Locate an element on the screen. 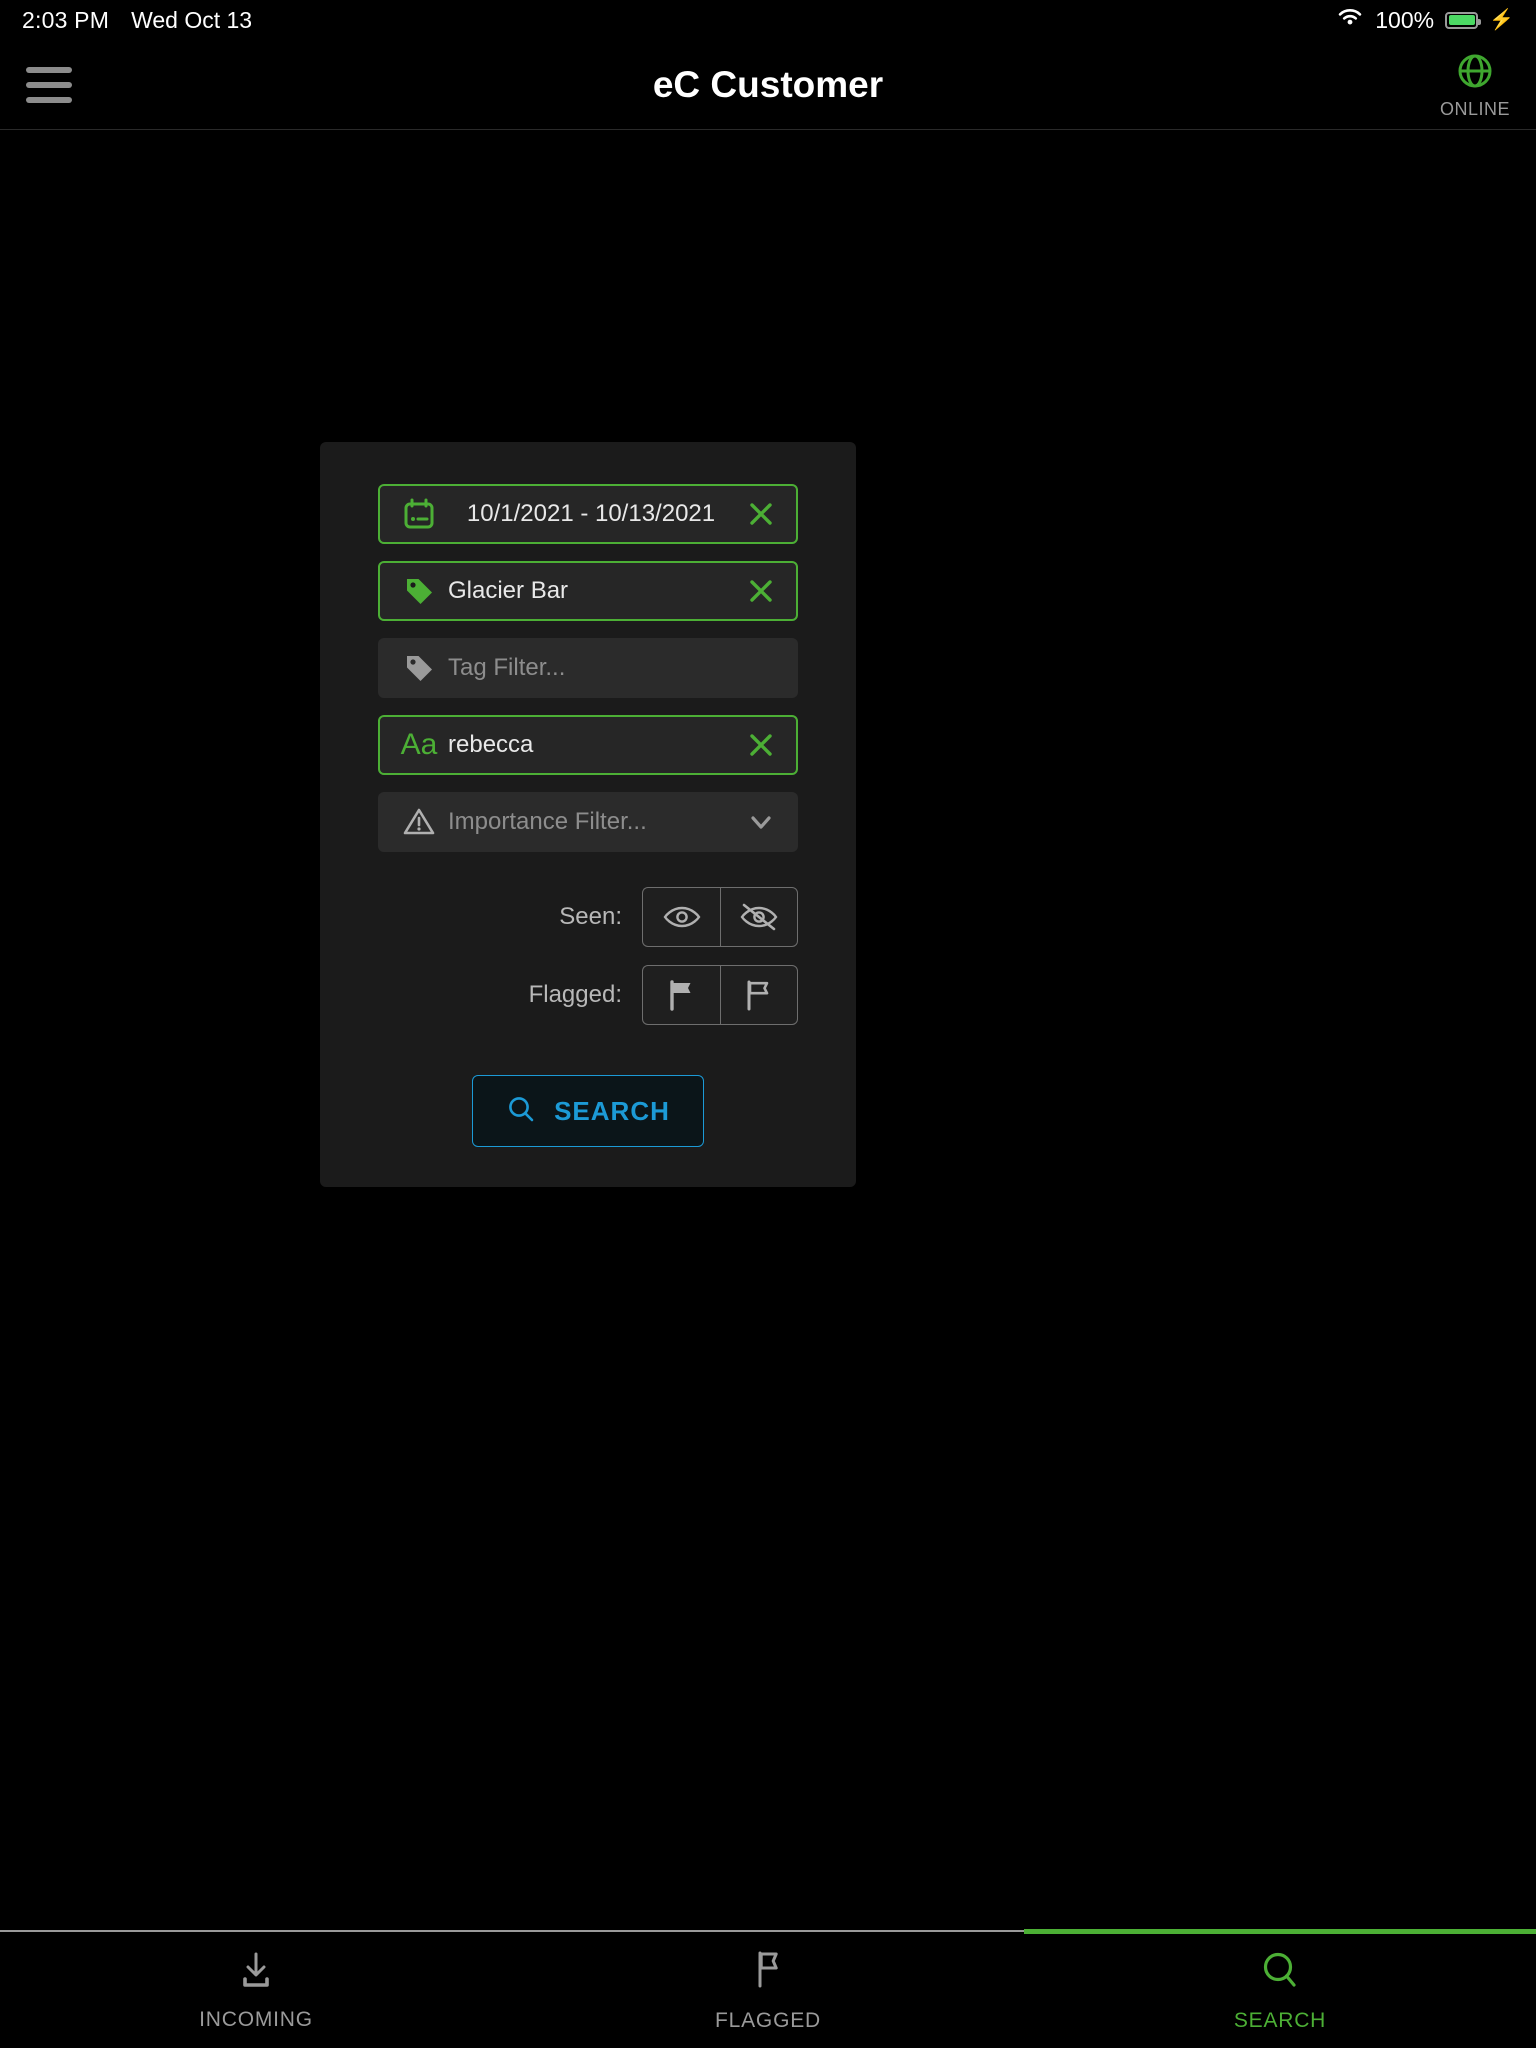  seen-filter-row: Seen: is located at coordinates (588, 917).